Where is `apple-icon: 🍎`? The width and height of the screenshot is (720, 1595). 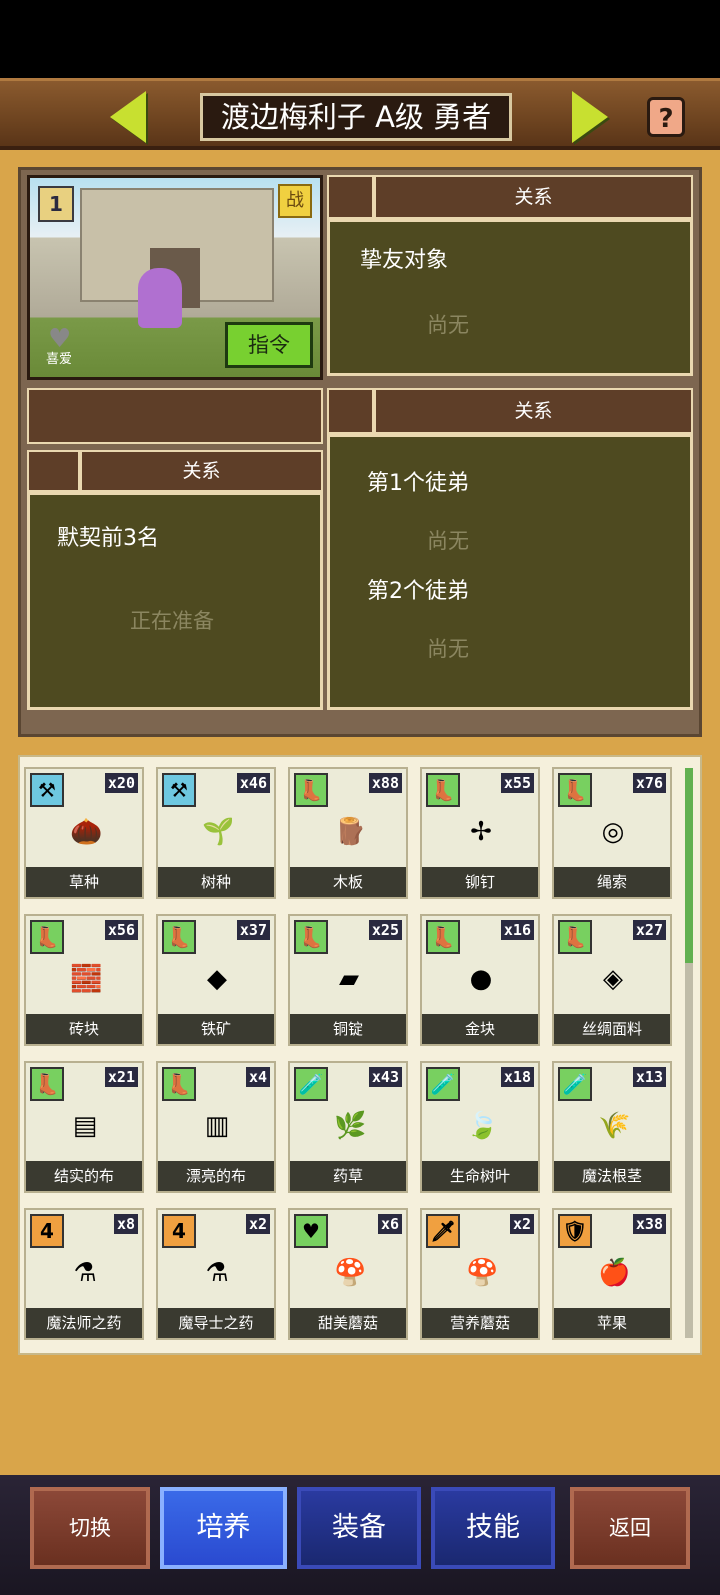
apple-icon: 🍎 is located at coordinates (614, 1273).